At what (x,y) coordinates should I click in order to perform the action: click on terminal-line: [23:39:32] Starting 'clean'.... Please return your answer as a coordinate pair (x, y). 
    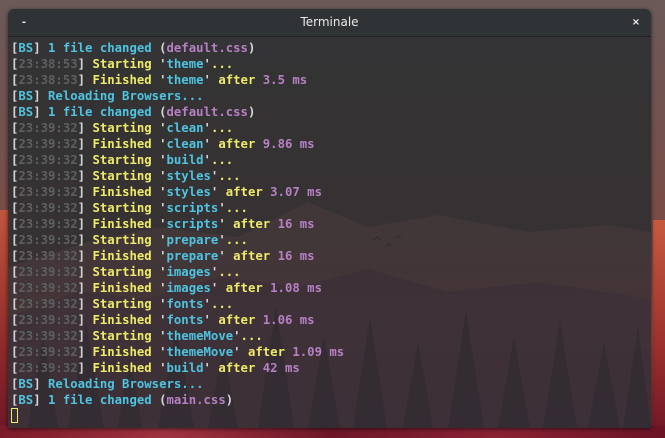
    Looking at the image, I should click on (331, 128).